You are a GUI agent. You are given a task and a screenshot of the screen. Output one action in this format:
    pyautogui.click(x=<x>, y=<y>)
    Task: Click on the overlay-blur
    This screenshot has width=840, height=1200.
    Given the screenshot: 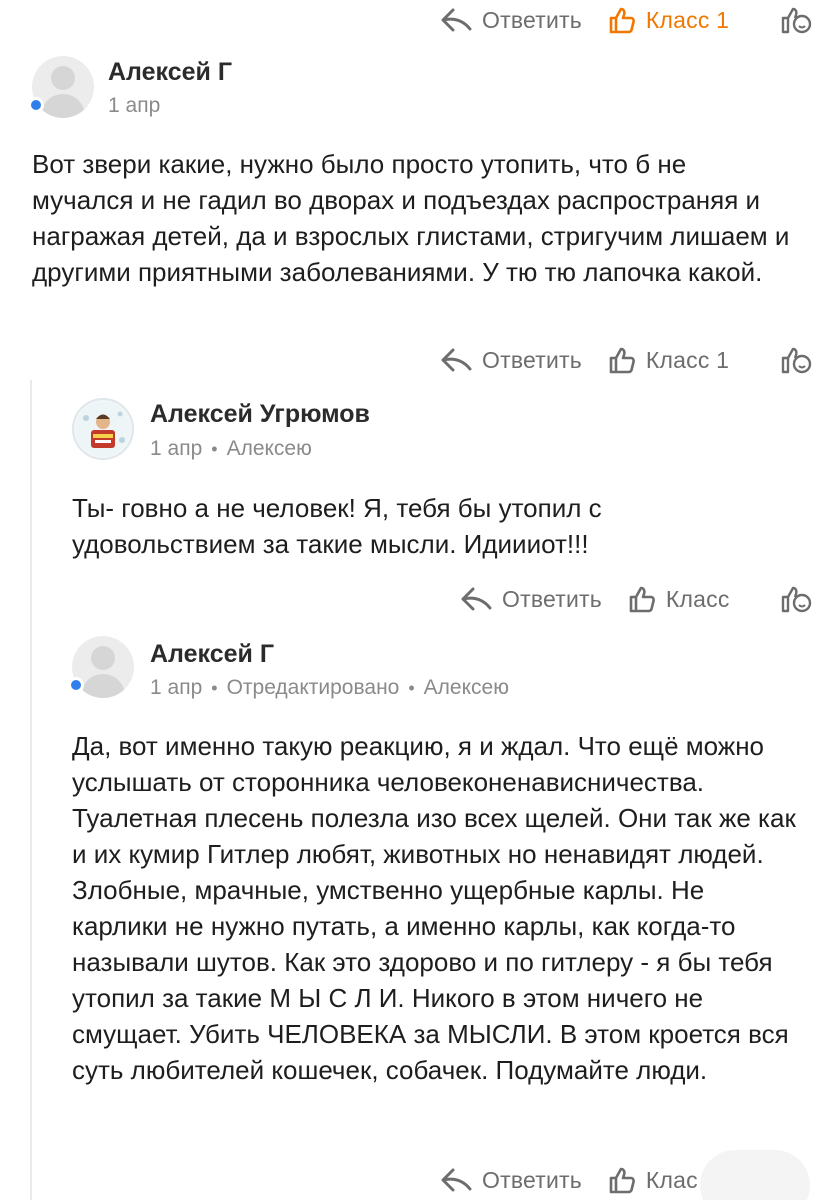 What is the action you would take?
    pyautogui.click(x=755, y=1175)
    